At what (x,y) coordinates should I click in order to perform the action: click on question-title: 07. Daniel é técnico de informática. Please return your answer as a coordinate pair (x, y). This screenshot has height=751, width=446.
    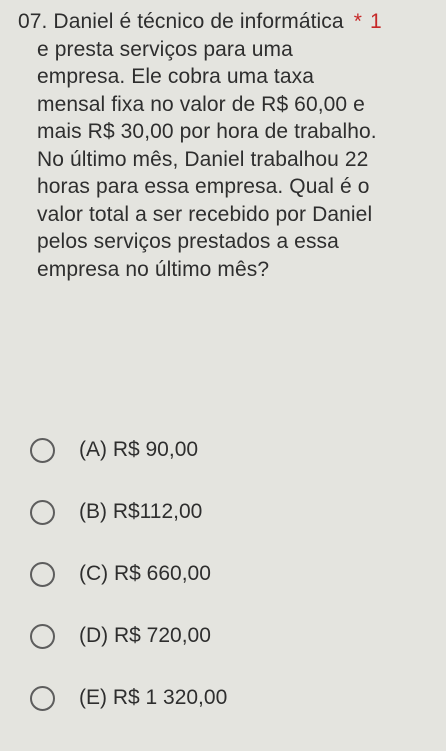
    Looking at the image, I should click on (181, 21).